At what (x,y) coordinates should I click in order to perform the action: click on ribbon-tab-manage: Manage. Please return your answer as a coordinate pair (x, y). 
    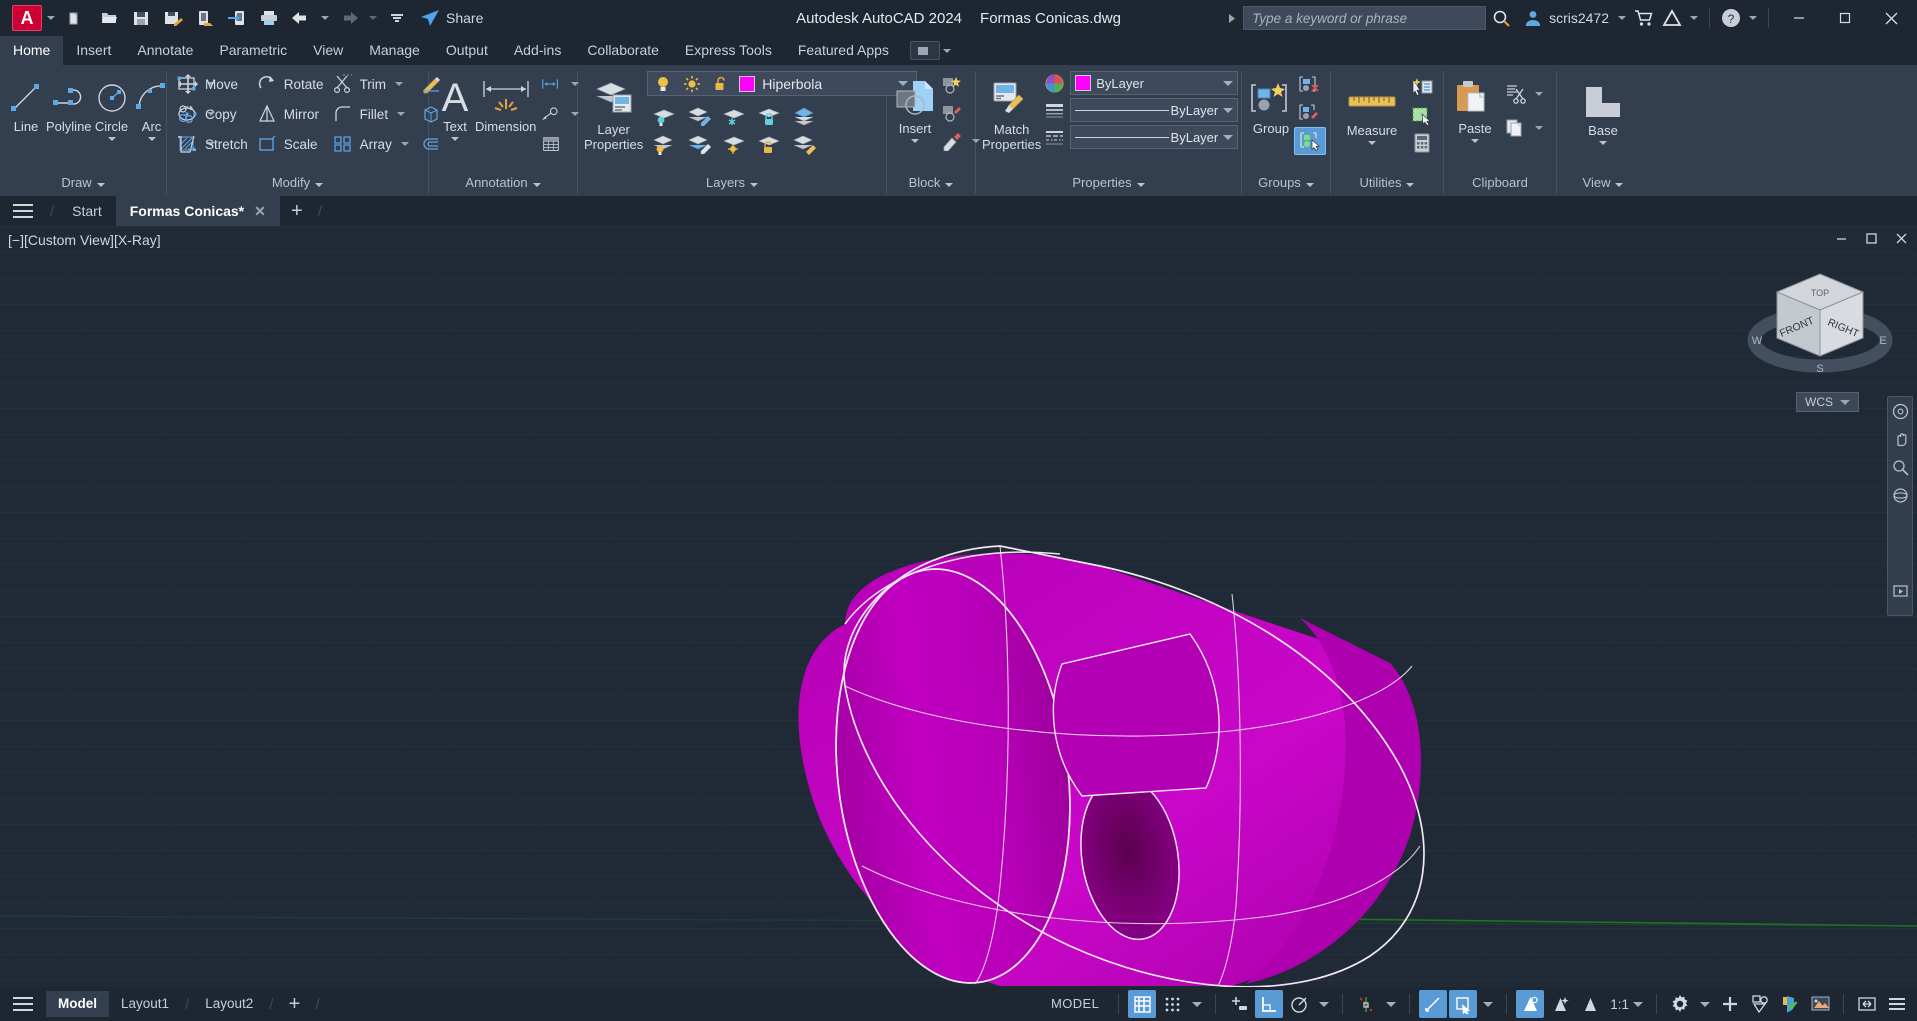
    Looking at the image, I should click on (394, 50).